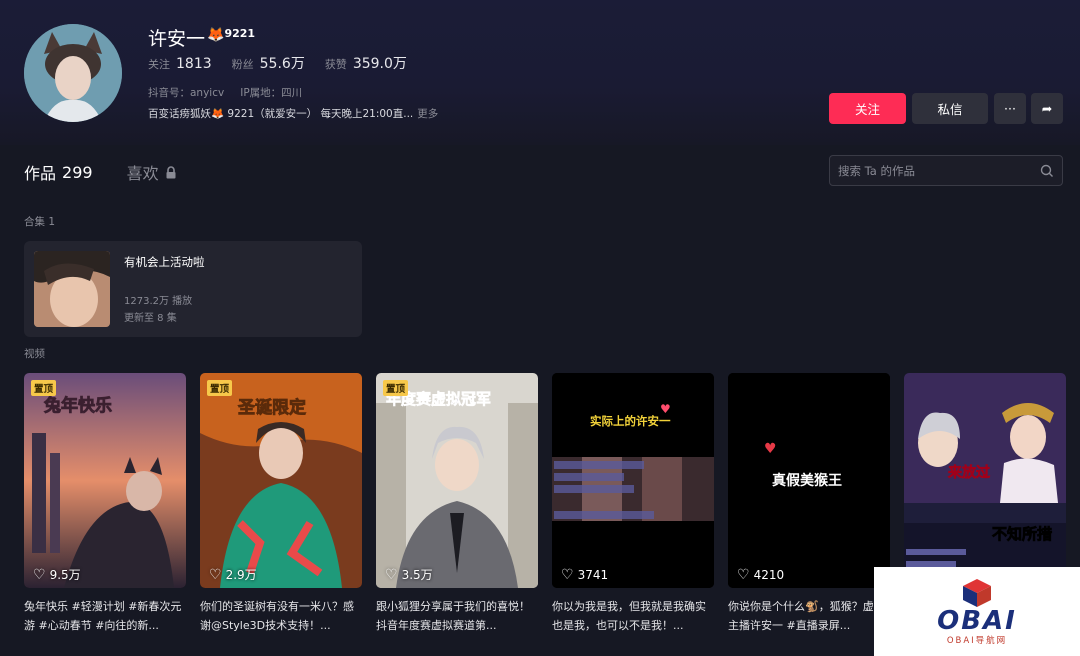  I want to click on message-button: 私信, so click(950, 108).